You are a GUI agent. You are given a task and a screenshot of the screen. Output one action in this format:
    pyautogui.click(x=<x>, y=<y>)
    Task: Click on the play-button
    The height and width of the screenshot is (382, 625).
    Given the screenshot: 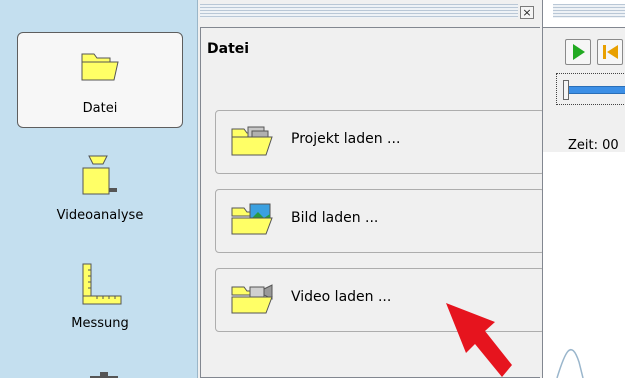 What is the action you would take?
    pyautogui.click(x=578, y=52)
    